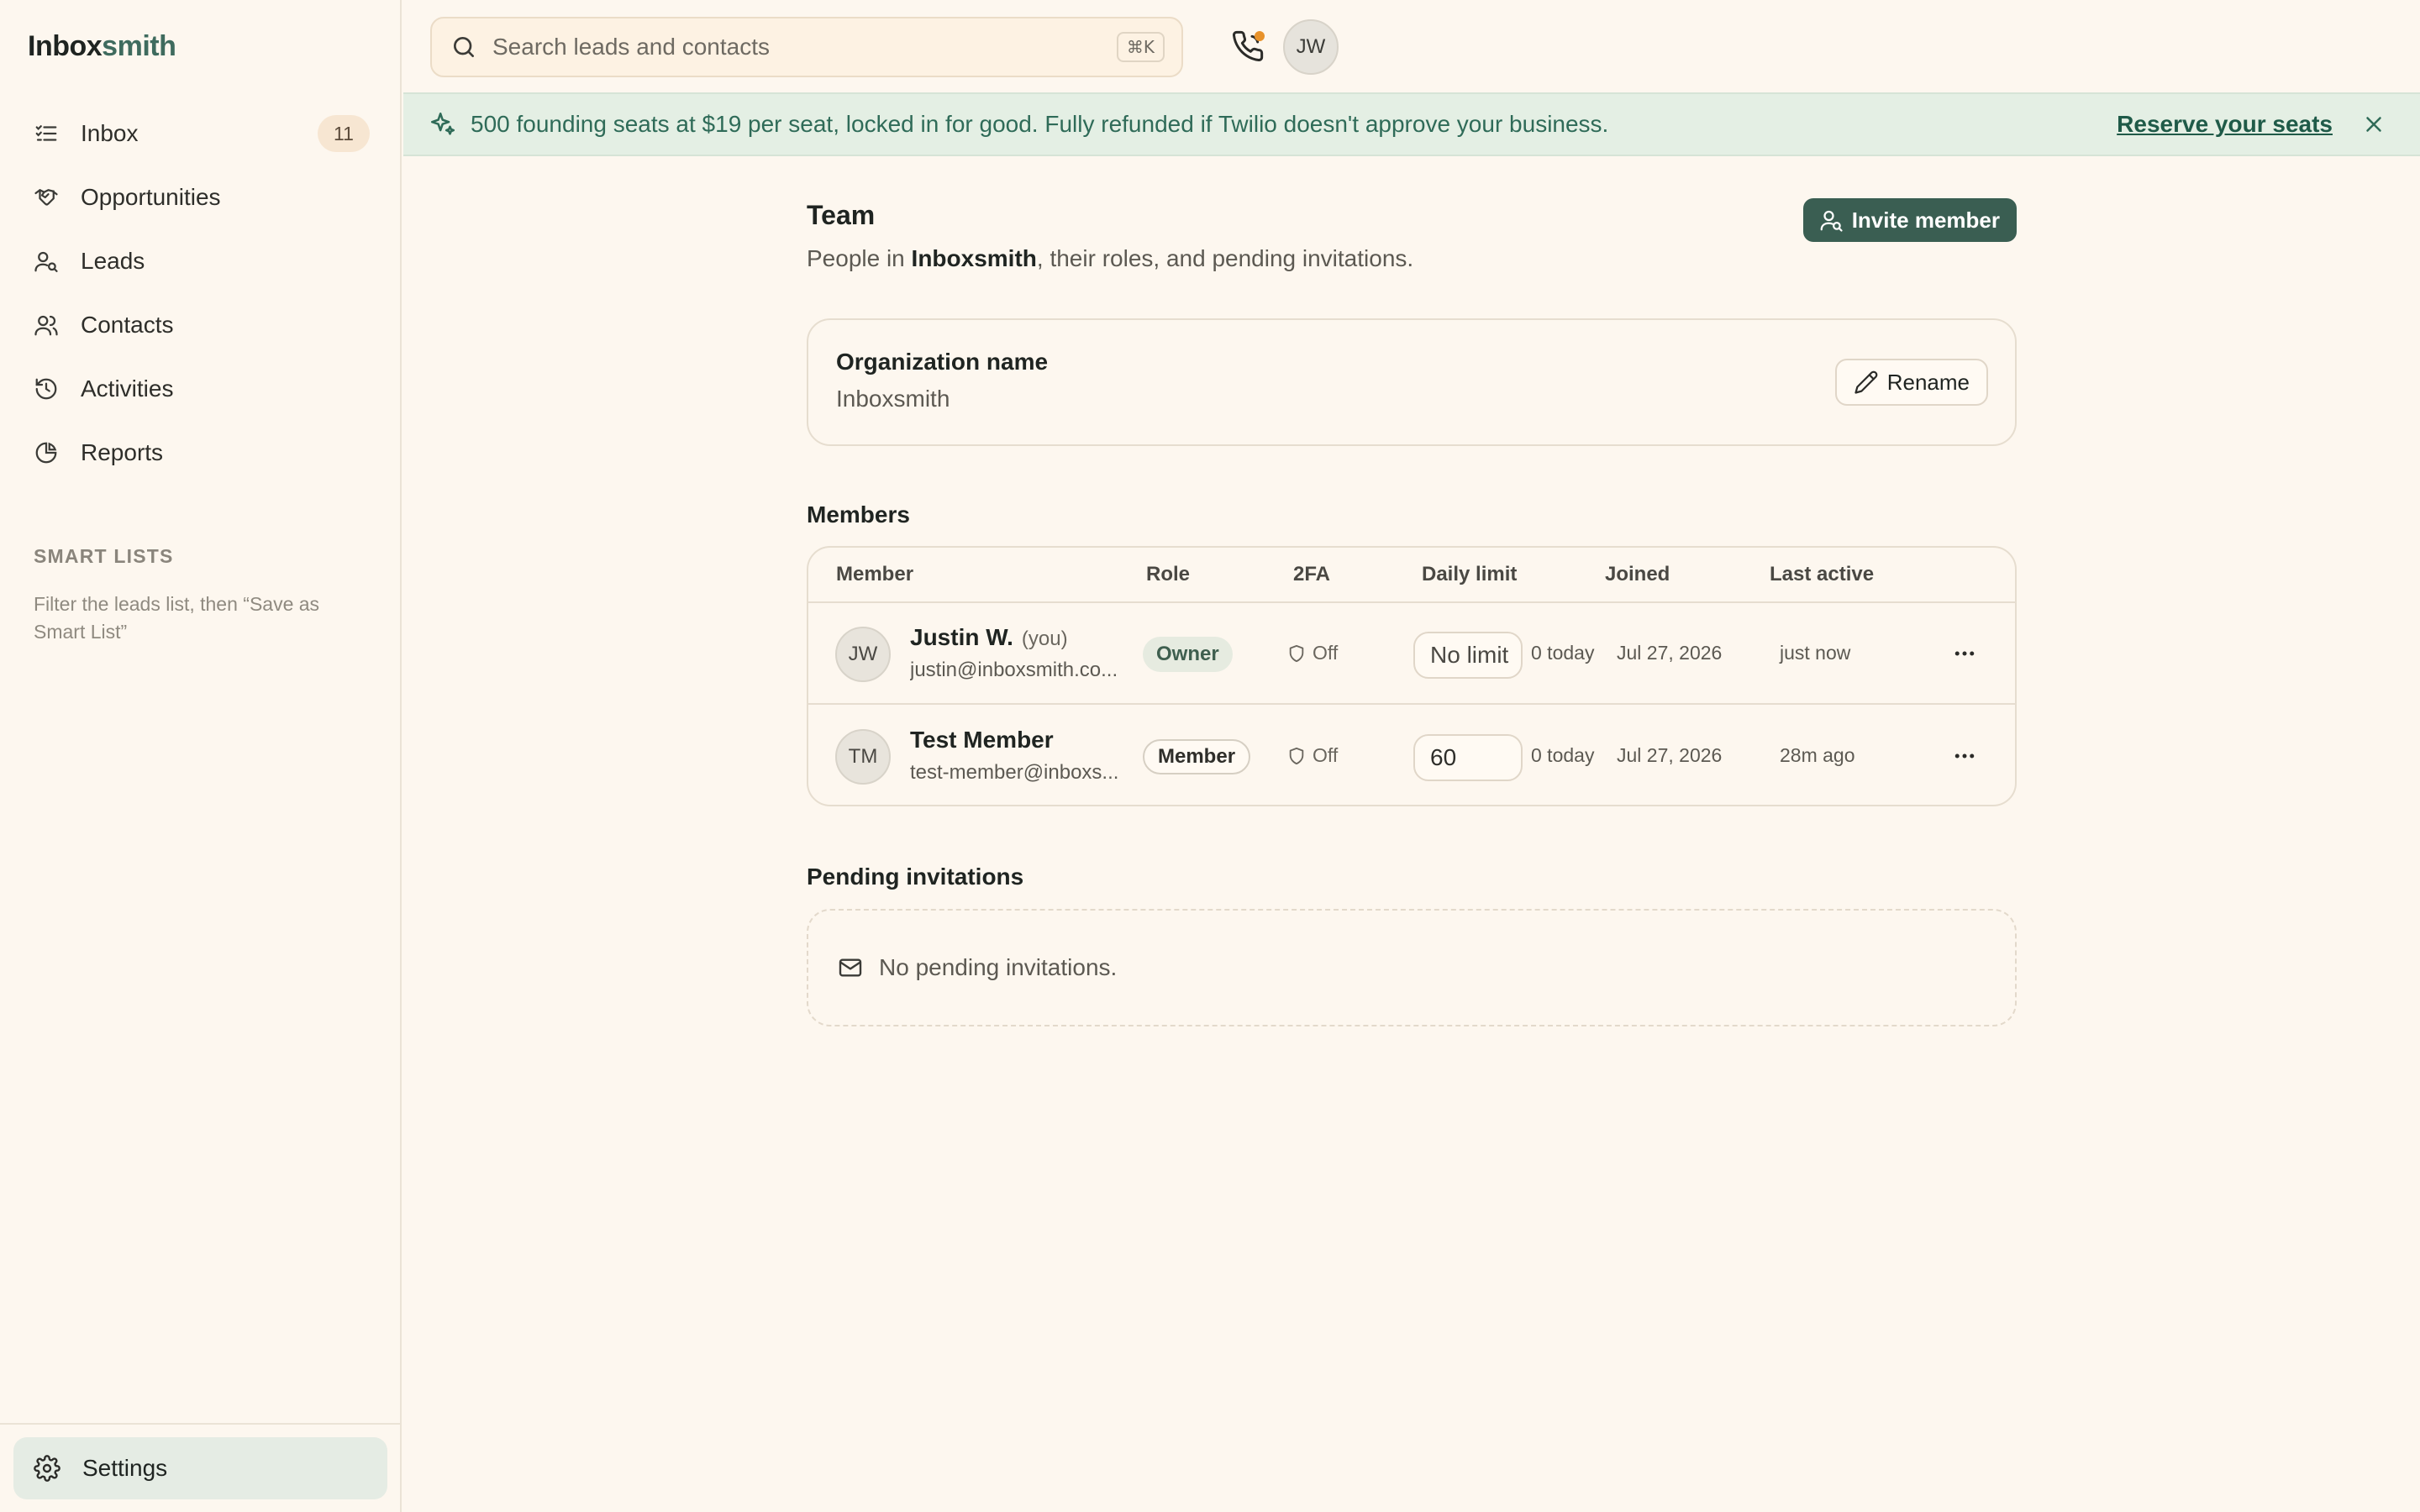  I want to click on rename-button: Rename, so click(1911, 382).